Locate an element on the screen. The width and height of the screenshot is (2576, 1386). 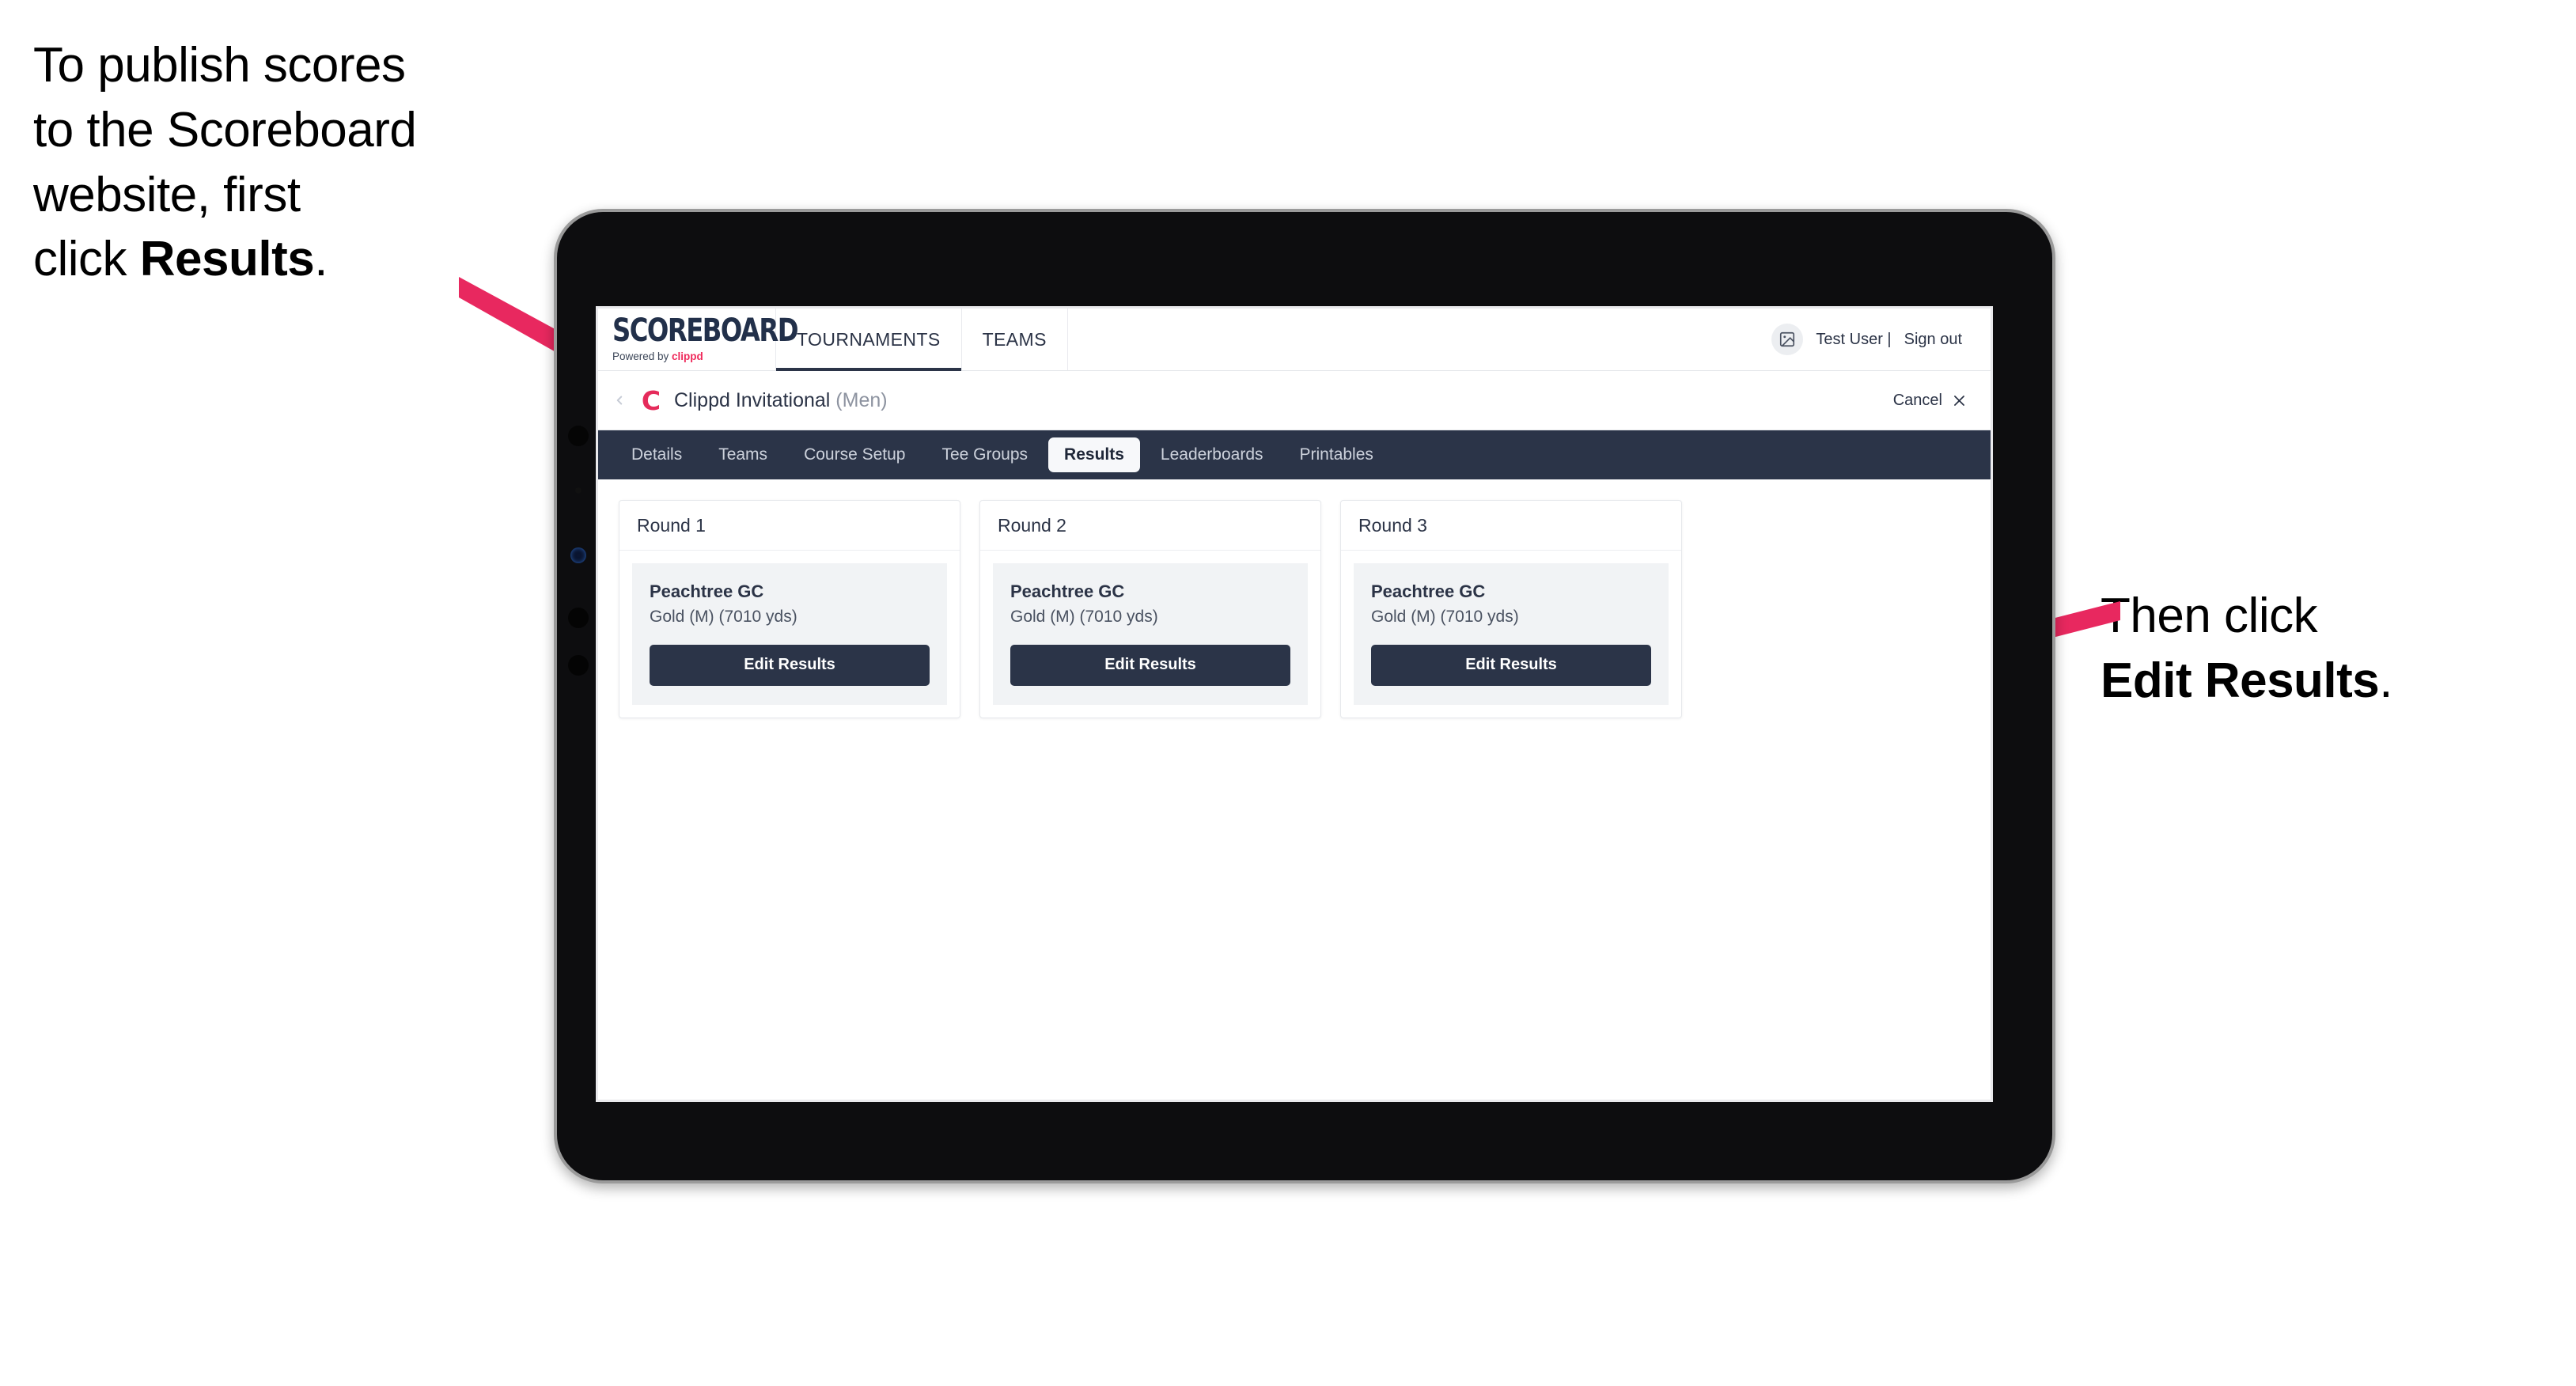
tab-teams-label: Teams is located at coordinates (743, 455).